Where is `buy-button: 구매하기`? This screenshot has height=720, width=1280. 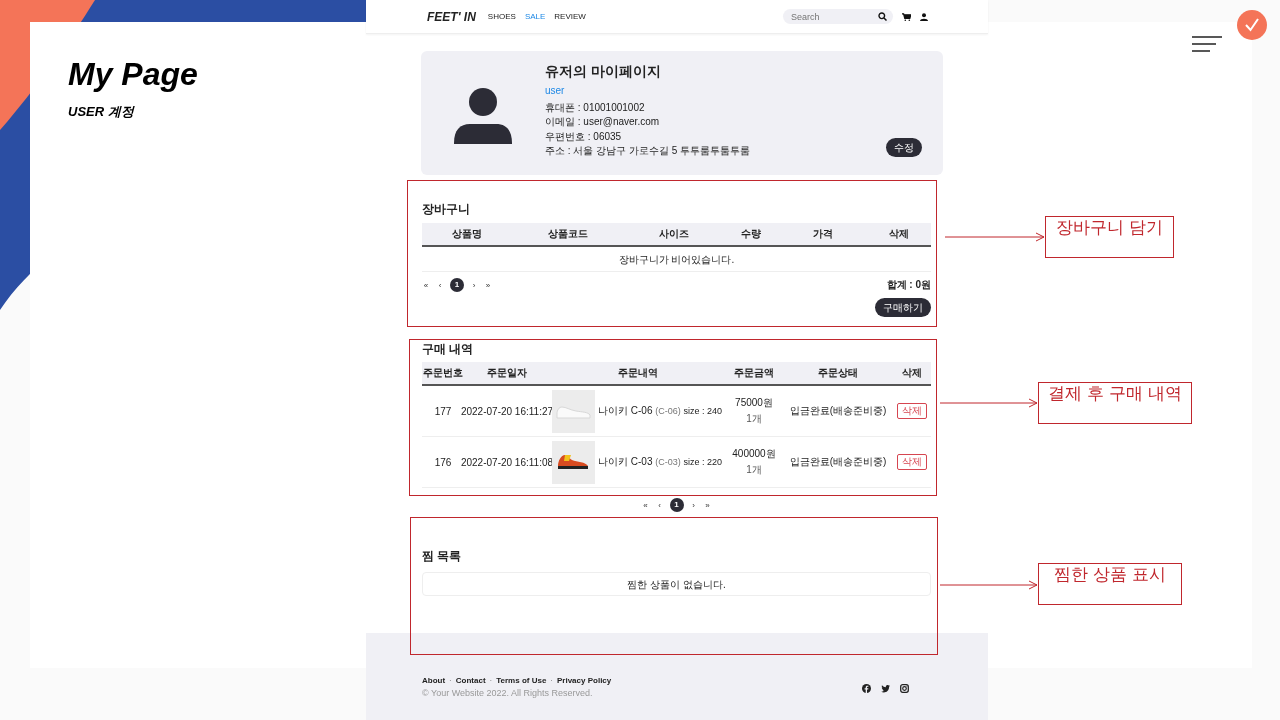
buy-button: 구매하기 is located at coordinates (903, 307).